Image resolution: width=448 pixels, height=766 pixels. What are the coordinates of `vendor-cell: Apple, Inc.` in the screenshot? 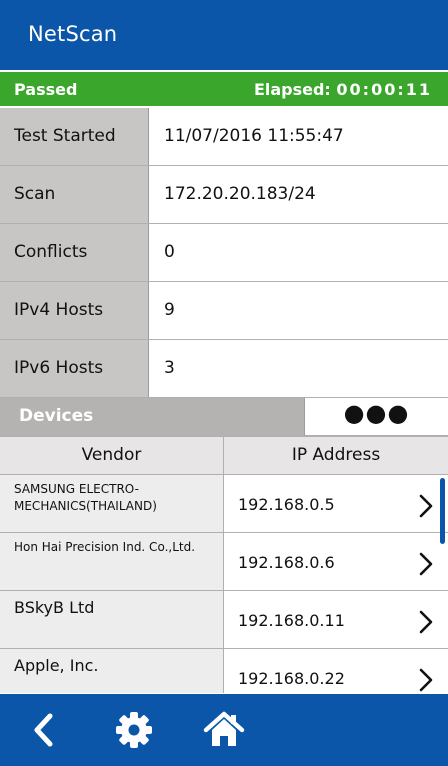 It's located at (112, 671).